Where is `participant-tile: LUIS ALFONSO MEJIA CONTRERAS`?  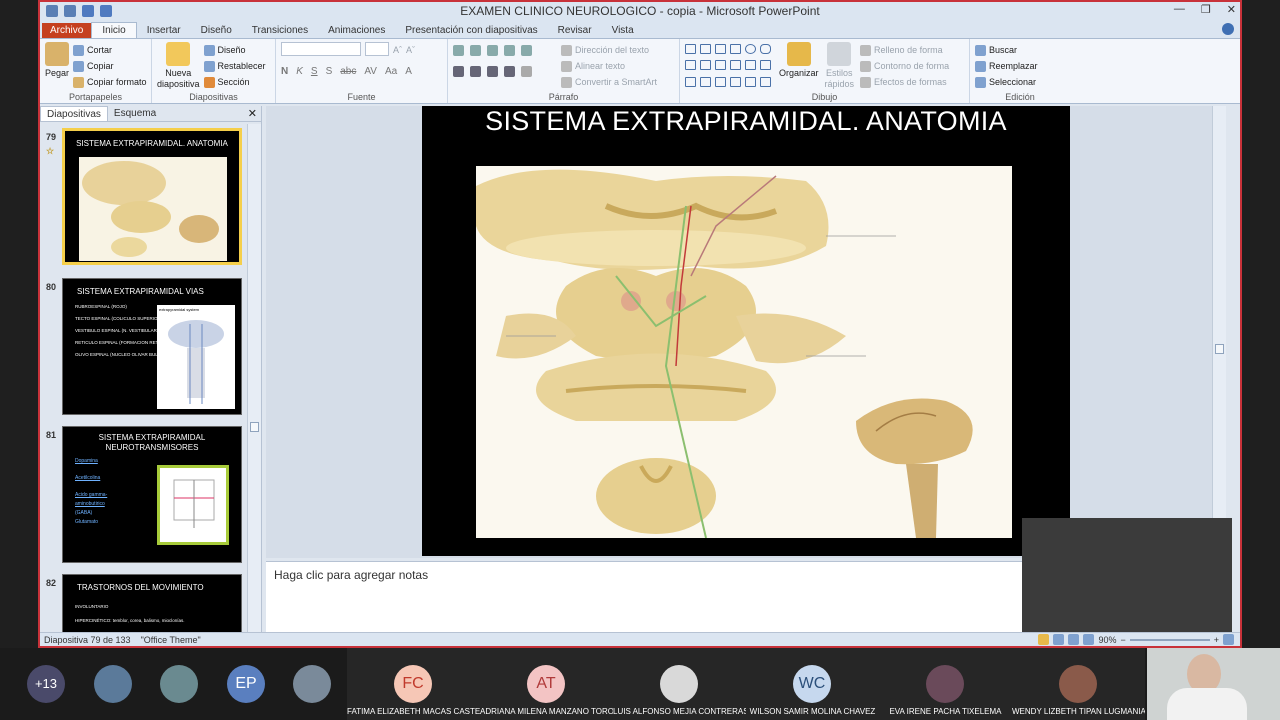 participant-tile: LUIS ALFONSO MEJIA CONTRERAS is located at coordinates (679, 684).